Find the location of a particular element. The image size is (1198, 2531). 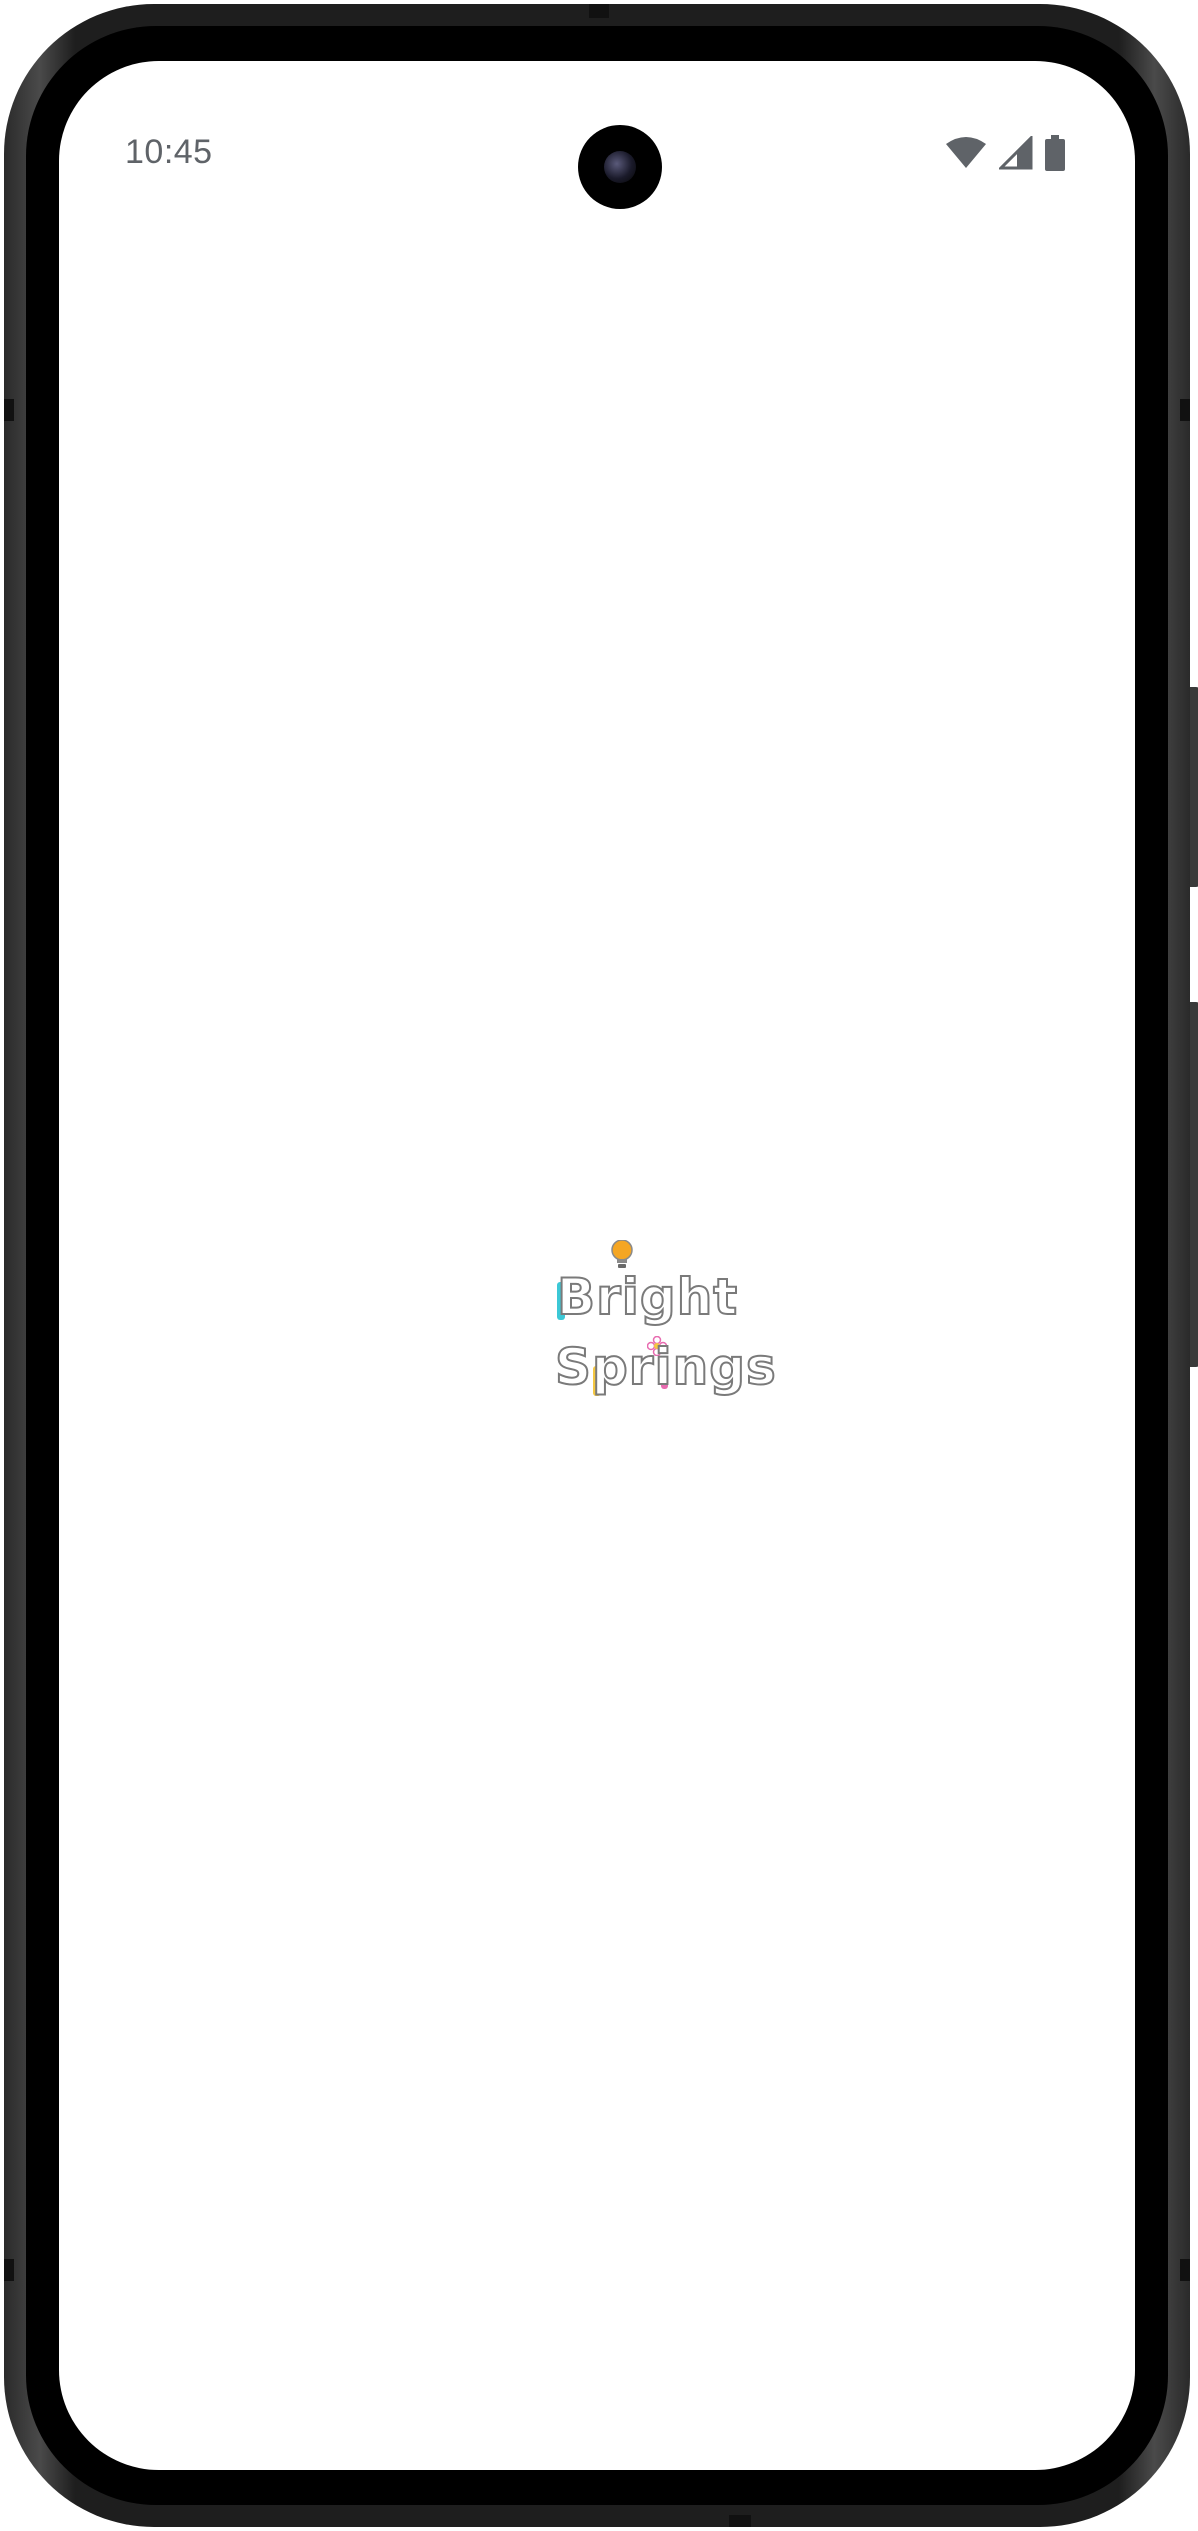

front-camera is located at coordinates (620, 167).